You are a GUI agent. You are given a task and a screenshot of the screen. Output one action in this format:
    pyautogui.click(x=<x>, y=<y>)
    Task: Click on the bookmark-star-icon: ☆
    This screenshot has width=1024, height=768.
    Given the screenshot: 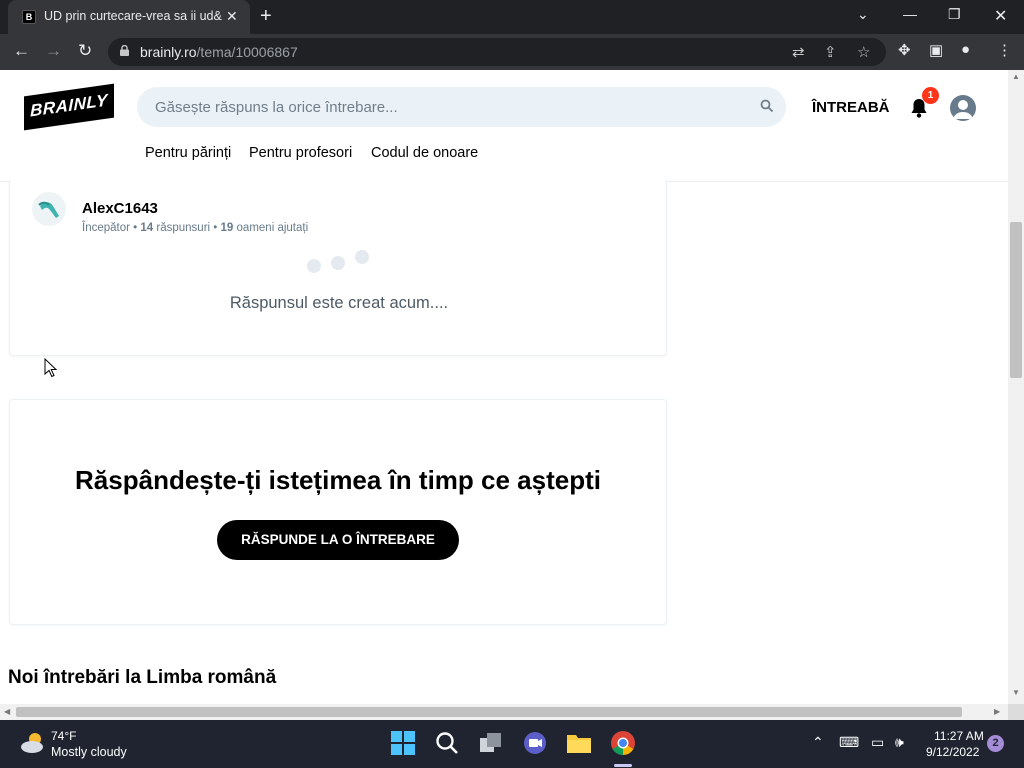 What is the action you would take?
    pyautogui.click(x=863, y=52)
    